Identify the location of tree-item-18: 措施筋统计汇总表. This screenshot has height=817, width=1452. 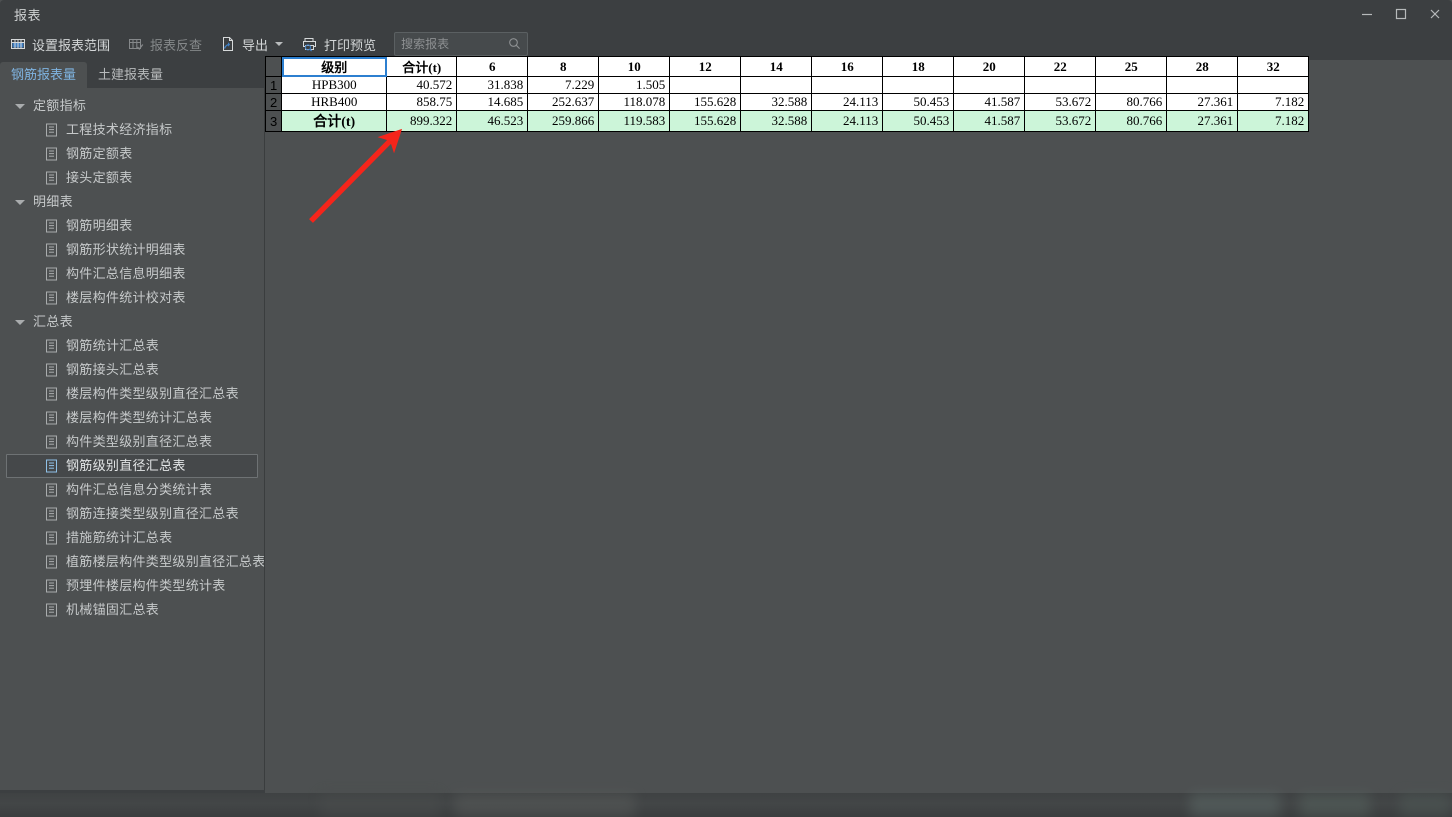
(132, 538).